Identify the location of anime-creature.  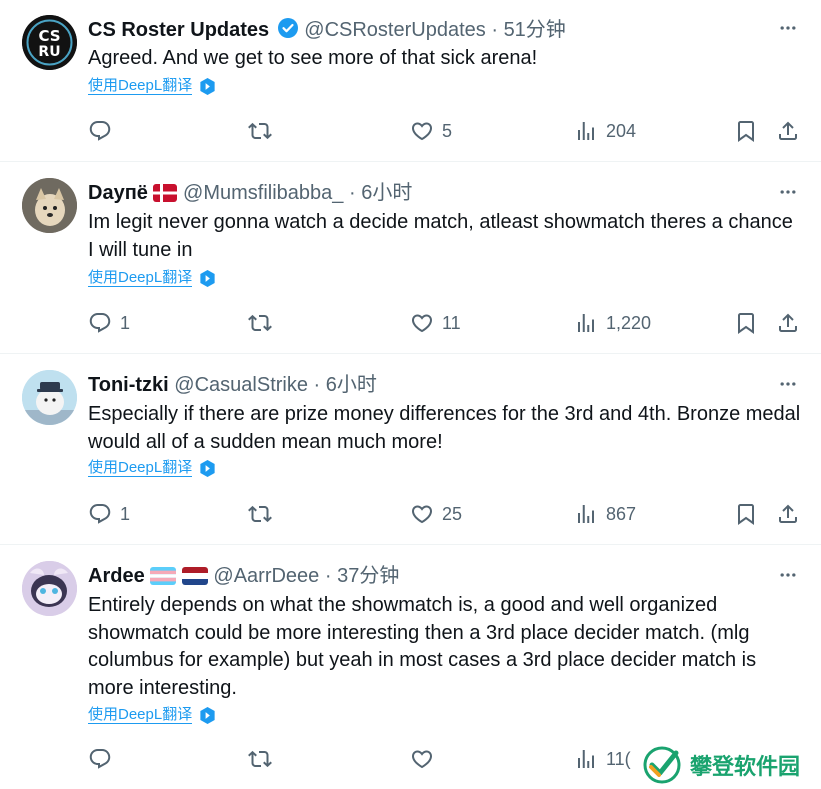
(49, 588).